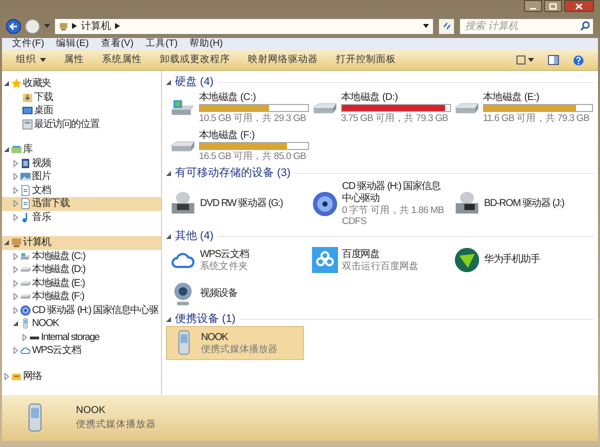 The height and width of the screenshot is (447, 600). What do you see at coordinates (227, 135) in the screenshot?
I see `drive-name: 本地磁盘 (F:)` at bounding box center [227, 135].